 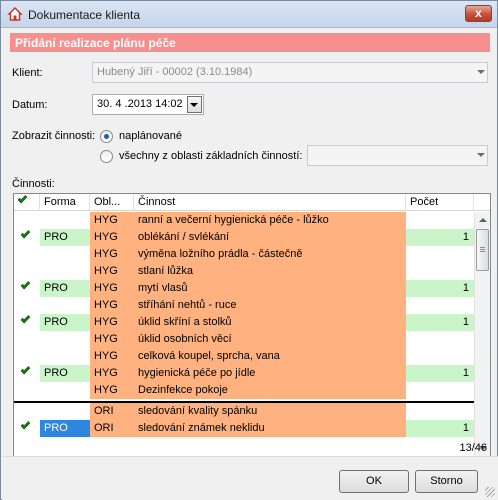 I want to click on row-cinnost: sledování známek neklidu, so click(x=270, y=428).